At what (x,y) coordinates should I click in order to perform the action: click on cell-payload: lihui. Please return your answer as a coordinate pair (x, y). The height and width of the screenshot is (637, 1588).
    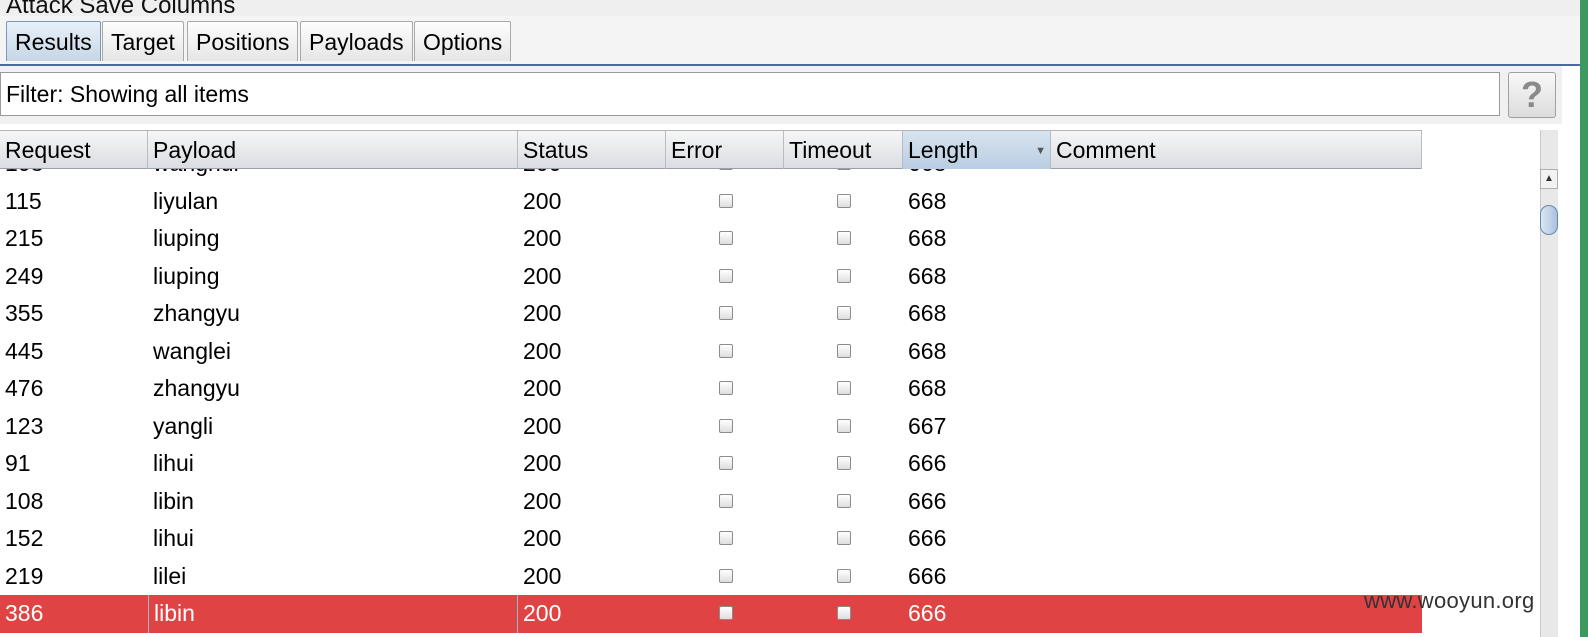
    Looking at the image, I should click on (173, 463).